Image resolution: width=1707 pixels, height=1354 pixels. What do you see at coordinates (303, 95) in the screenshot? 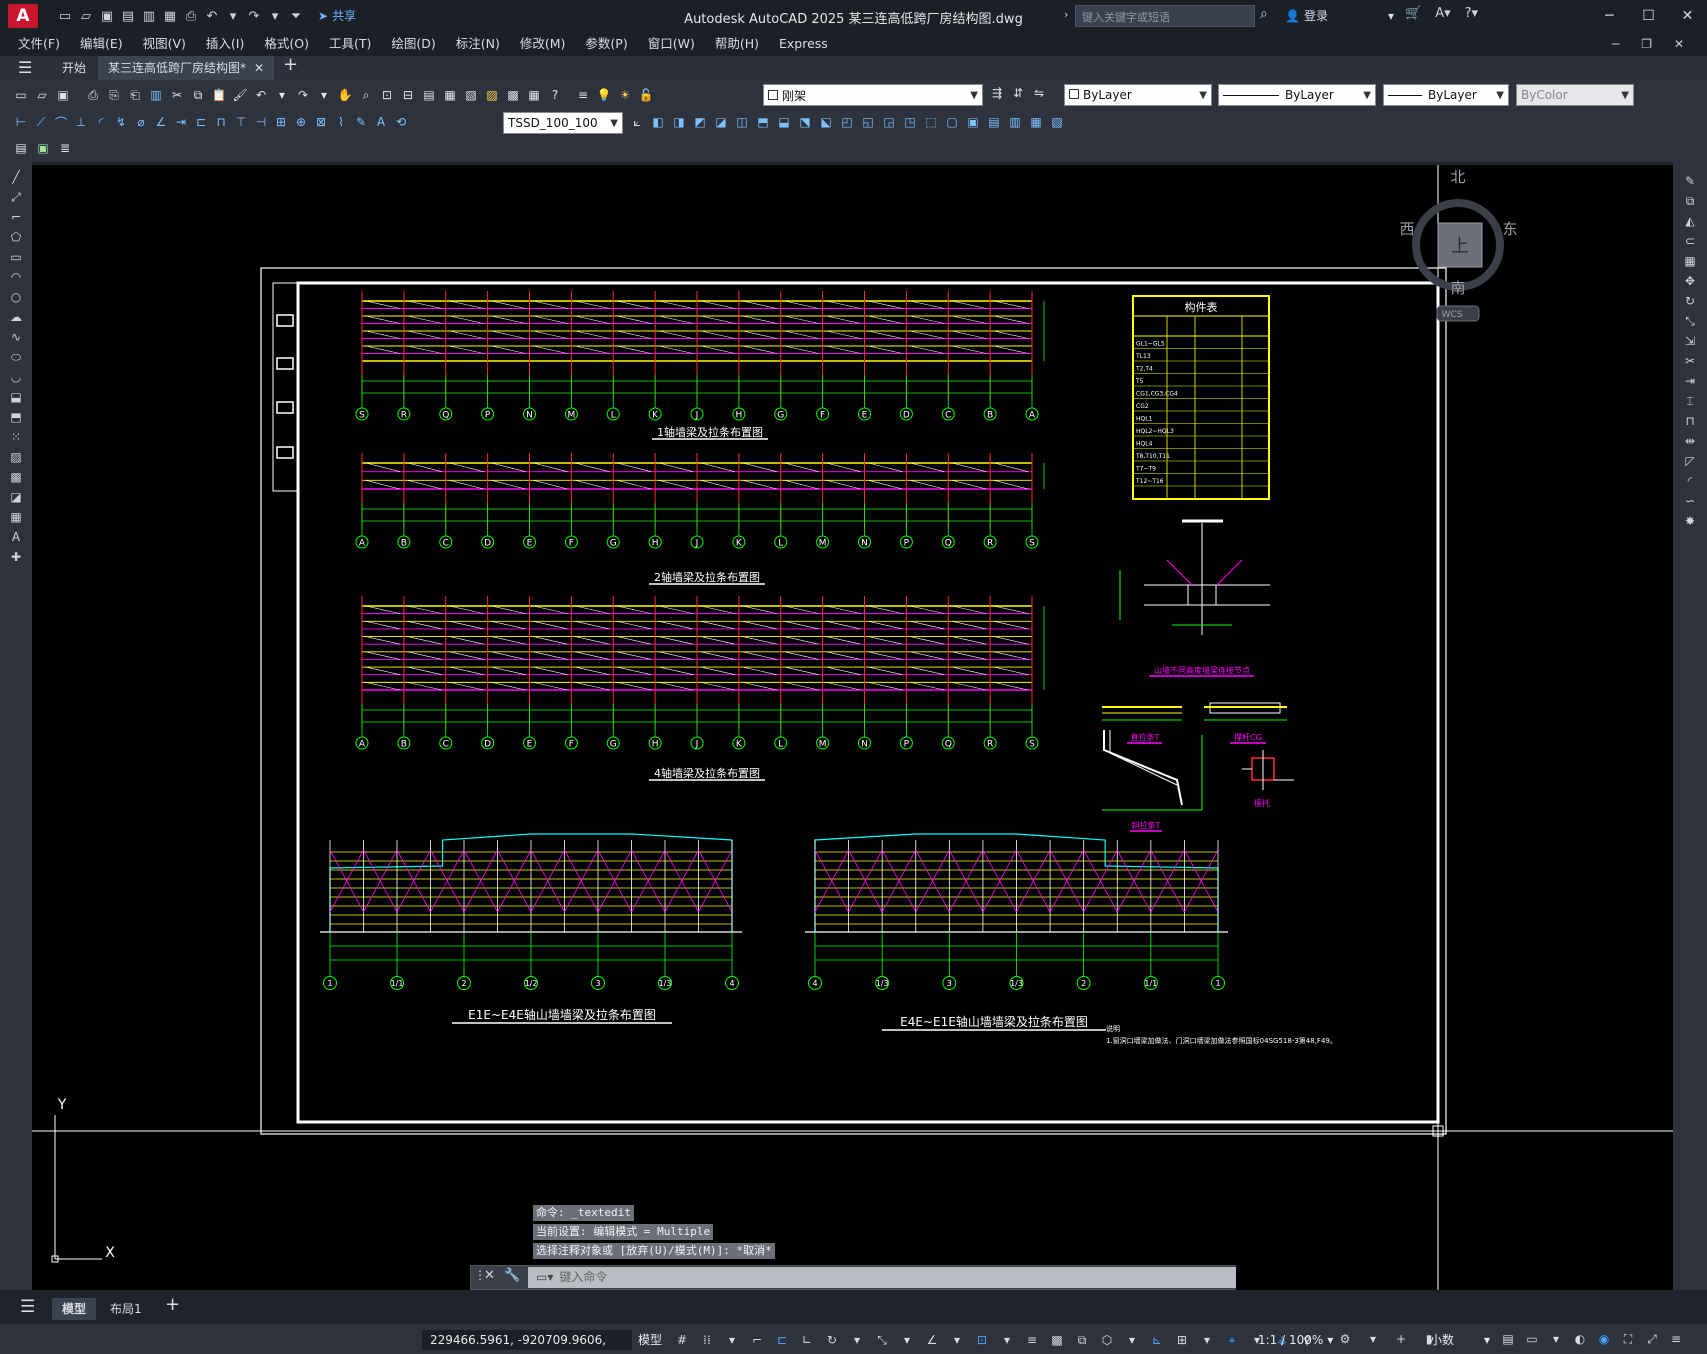
I see `redo-tool-icon: ↷` at bounding box center [303, 95].